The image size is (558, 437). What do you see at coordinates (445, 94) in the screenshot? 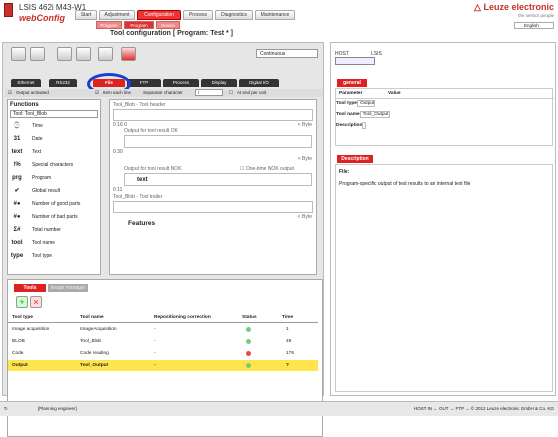
I see `props-header: Parameter Value` at bounding box center [445, 94].